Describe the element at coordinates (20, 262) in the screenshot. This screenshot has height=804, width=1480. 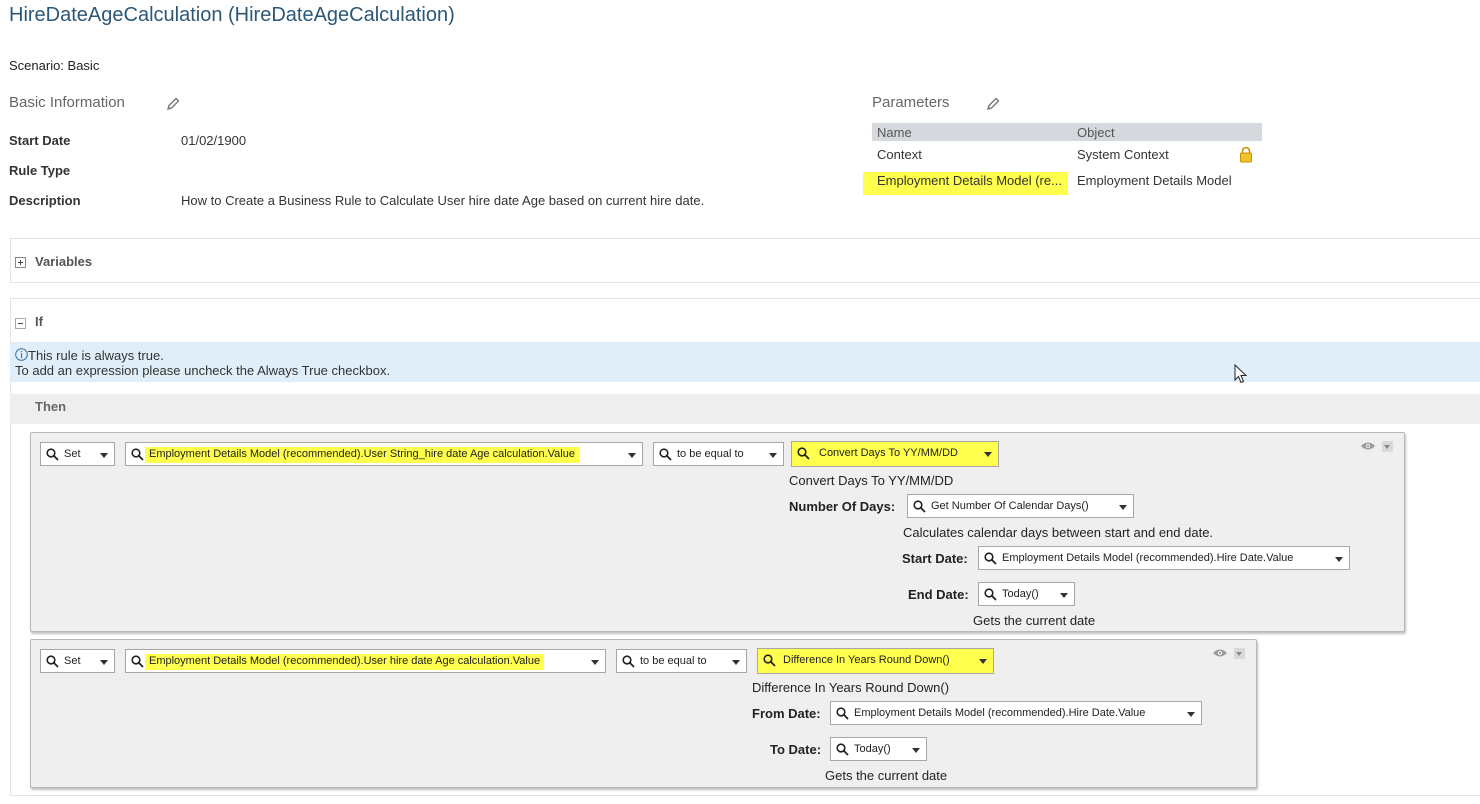
I see `expand-icon` at that location.